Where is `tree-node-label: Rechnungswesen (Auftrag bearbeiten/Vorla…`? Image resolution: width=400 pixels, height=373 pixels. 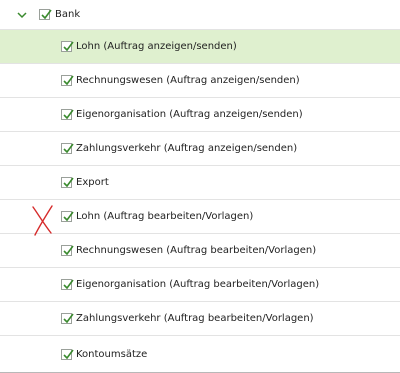 tree-node-label: Rechnungswesen (Auftrag bearbeiten/Vorla… is located at coordinates (196, 250).